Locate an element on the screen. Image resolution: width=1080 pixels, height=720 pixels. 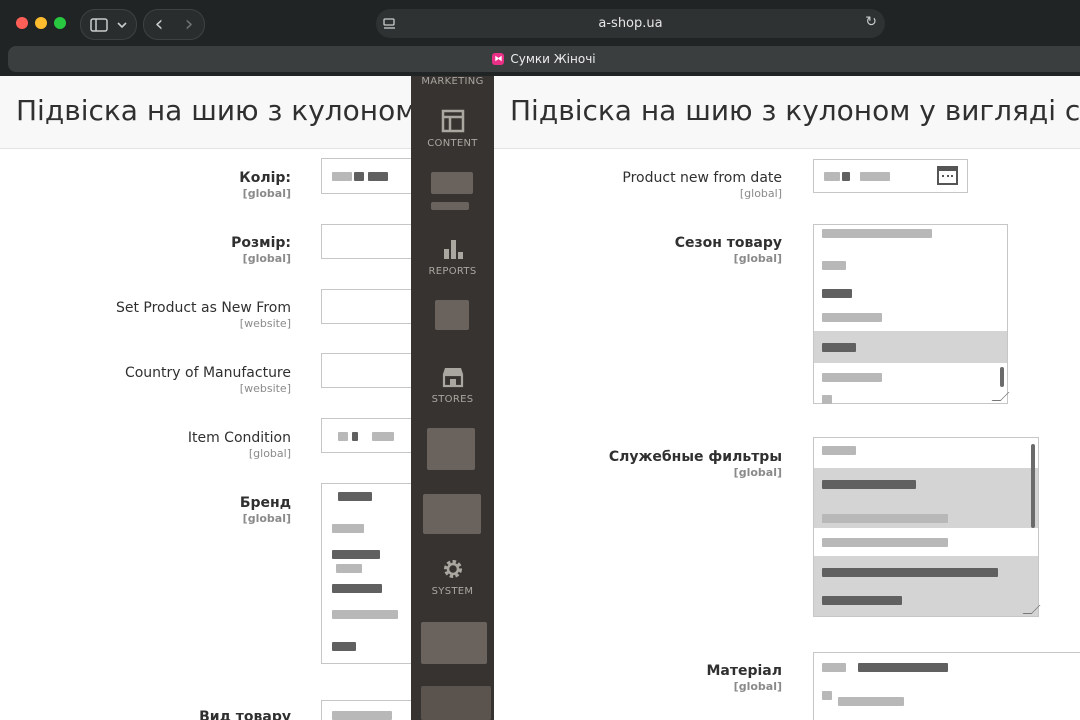
season-label: Сезон товару [global] is located at coordinates (728, 250).